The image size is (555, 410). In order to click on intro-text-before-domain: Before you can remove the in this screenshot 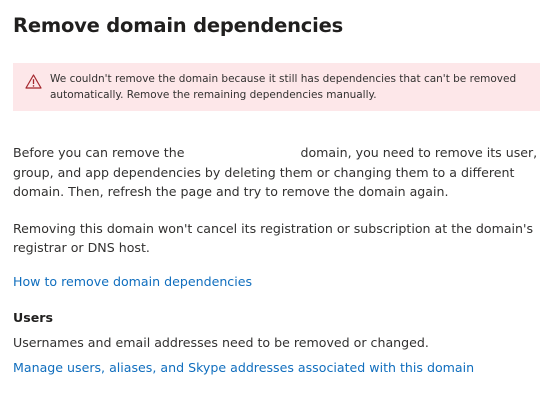, I will do `click(99, 152)`.